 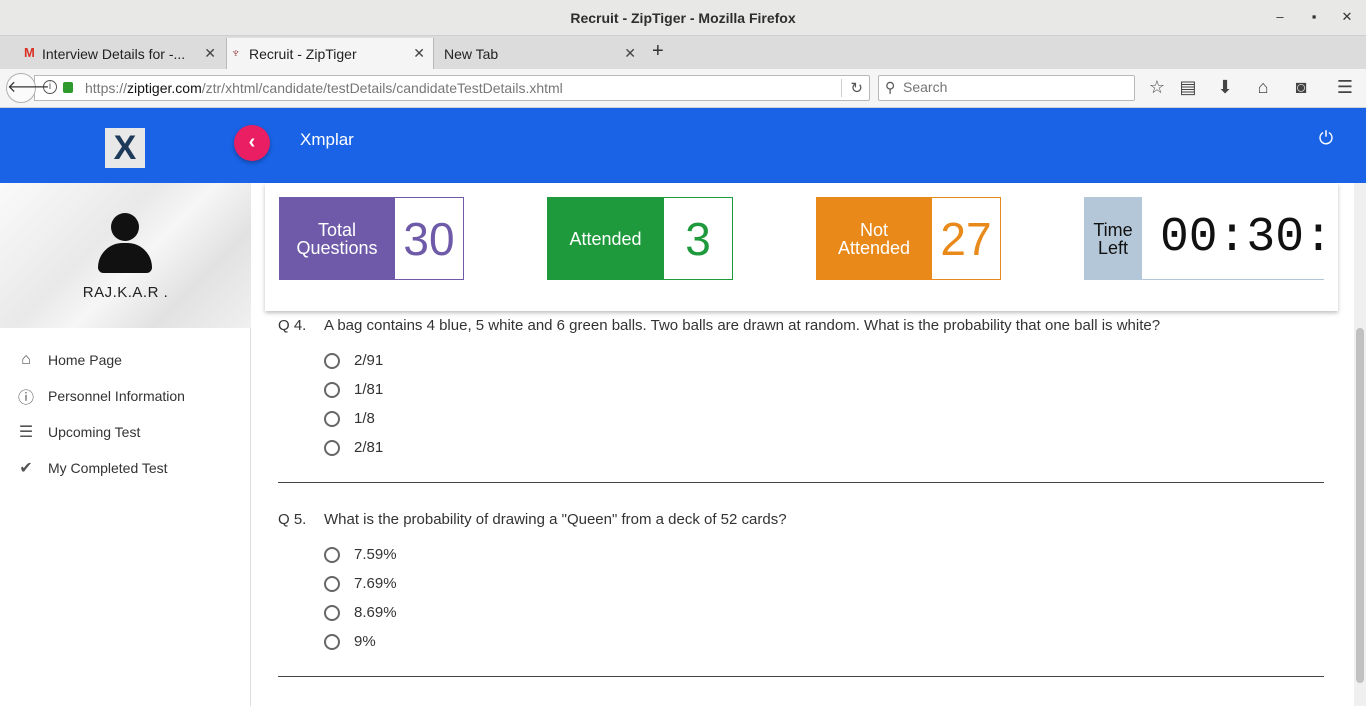 I want to click on app-header: X, so click(x=683, y=145).